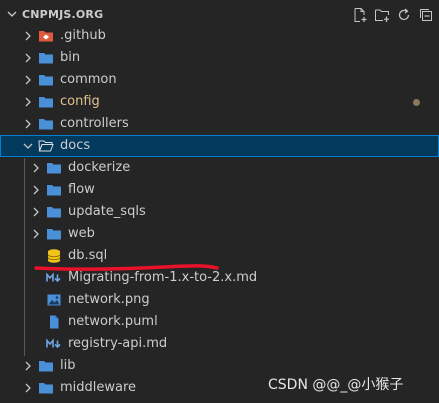 Image resolution: width=439 pixels, height=403 pixels. I want to click on watermark-text: CSDN @@_@小猴子, so click(336, 385).